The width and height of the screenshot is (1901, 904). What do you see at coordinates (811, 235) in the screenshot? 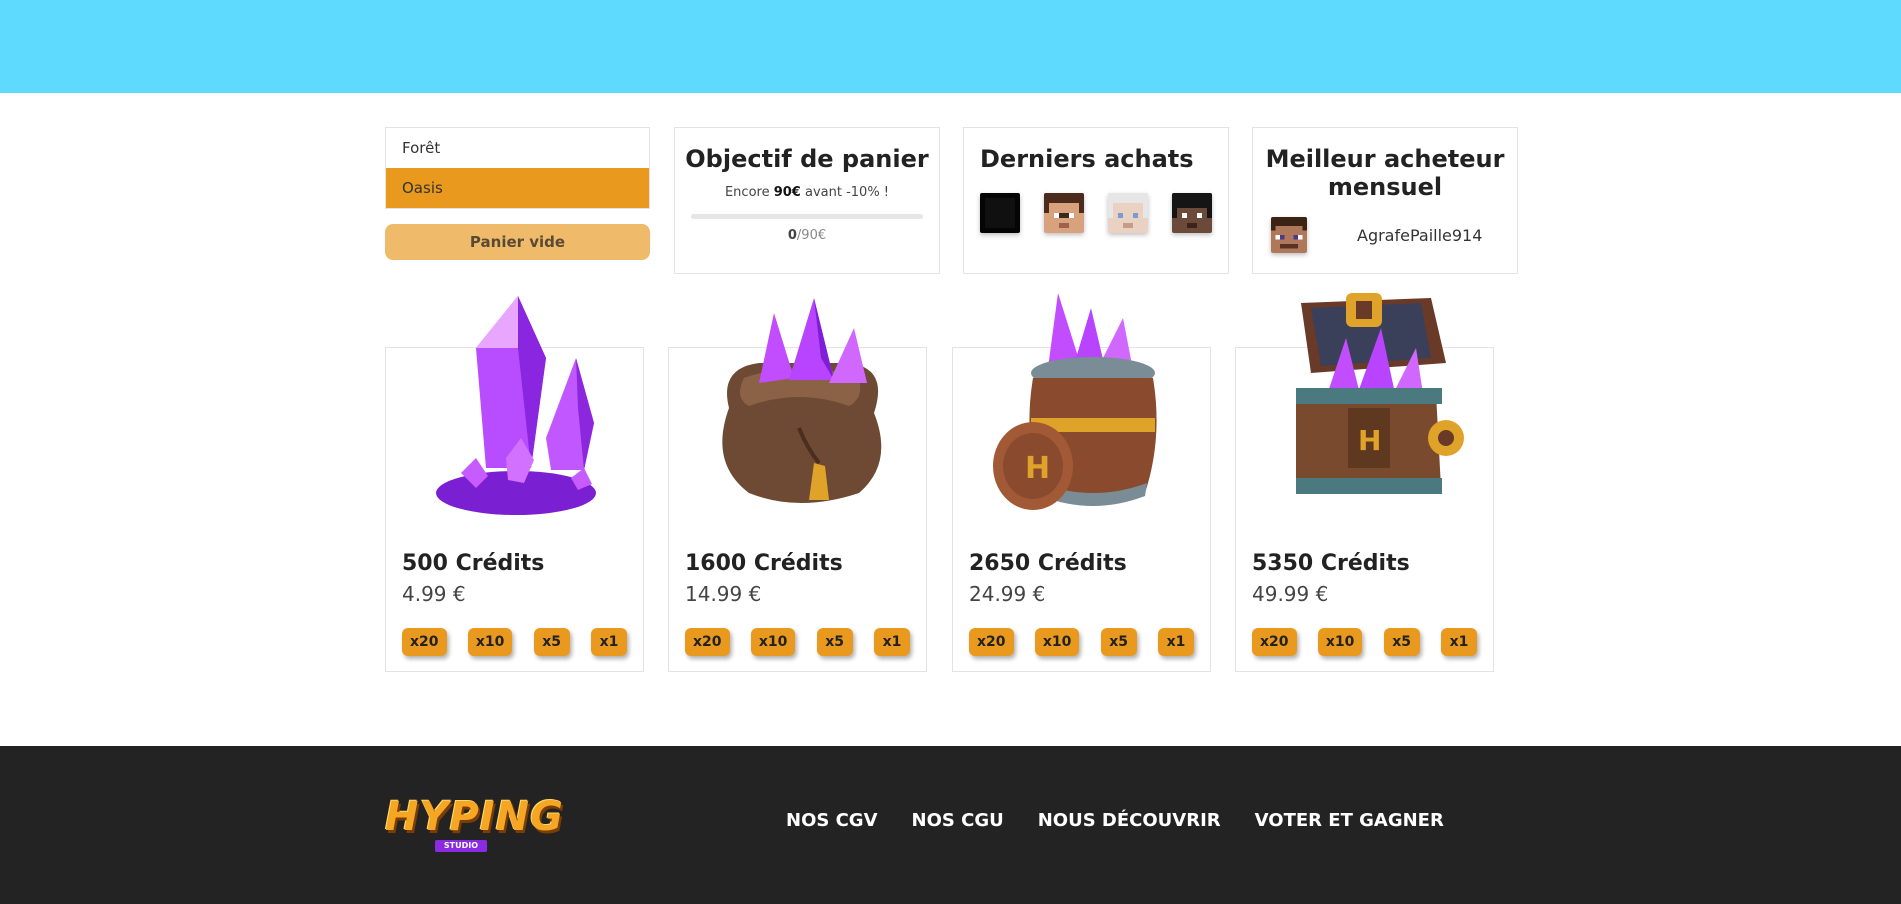
I see `goal-target: /90€` at bounding box center [811, 235].